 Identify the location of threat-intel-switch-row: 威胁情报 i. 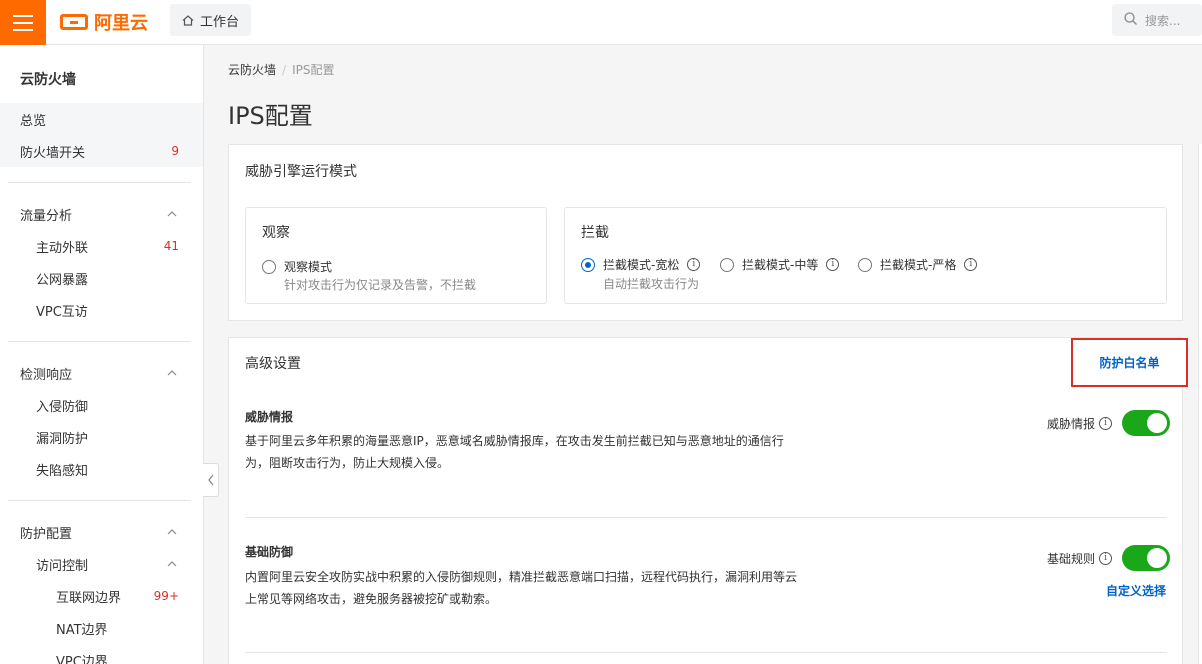
(1109, 423).